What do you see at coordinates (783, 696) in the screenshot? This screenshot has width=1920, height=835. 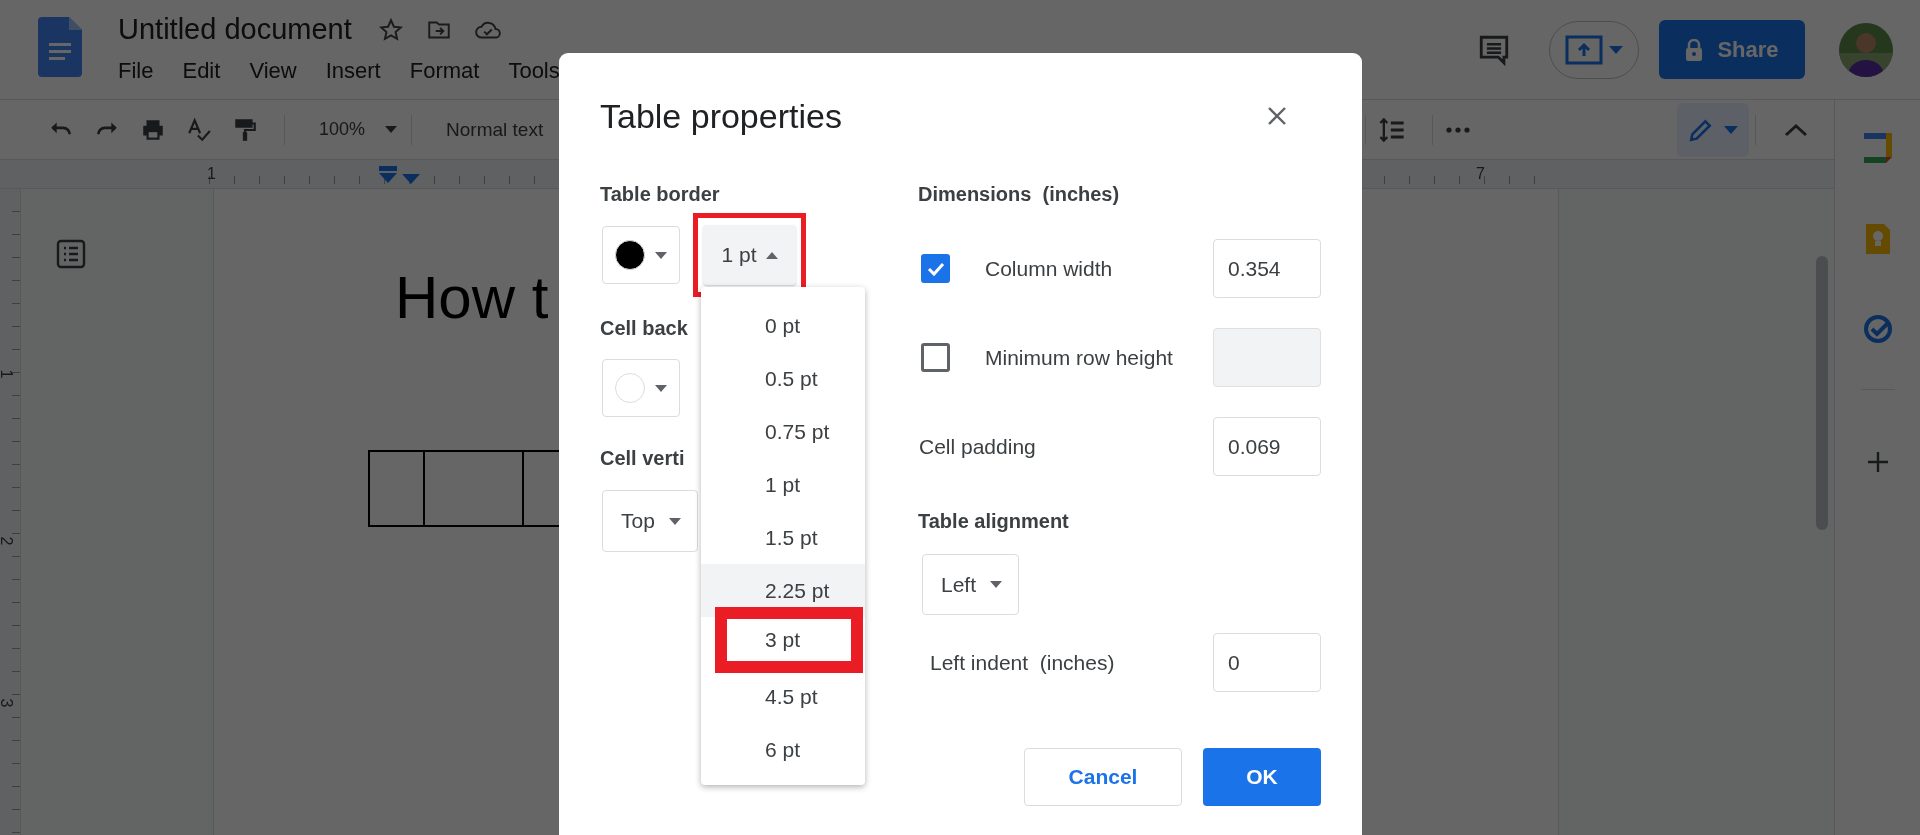 I see `menu-option: 4.5 pt` at bounding box center [783, 696].